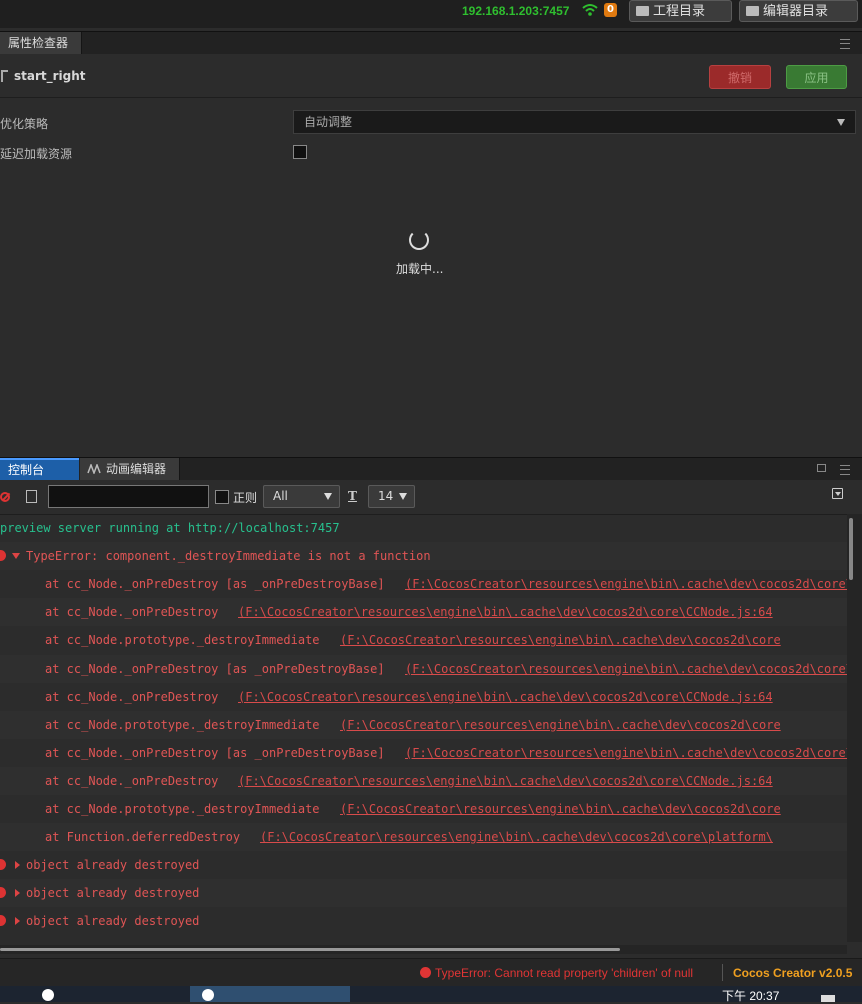  What do you see at coordinates (431, 14) in the screenshot?
I see `top-bar: 192.168.1.203:7457 0 工程目录 编辑器目录` at bounding box center [431, 14].